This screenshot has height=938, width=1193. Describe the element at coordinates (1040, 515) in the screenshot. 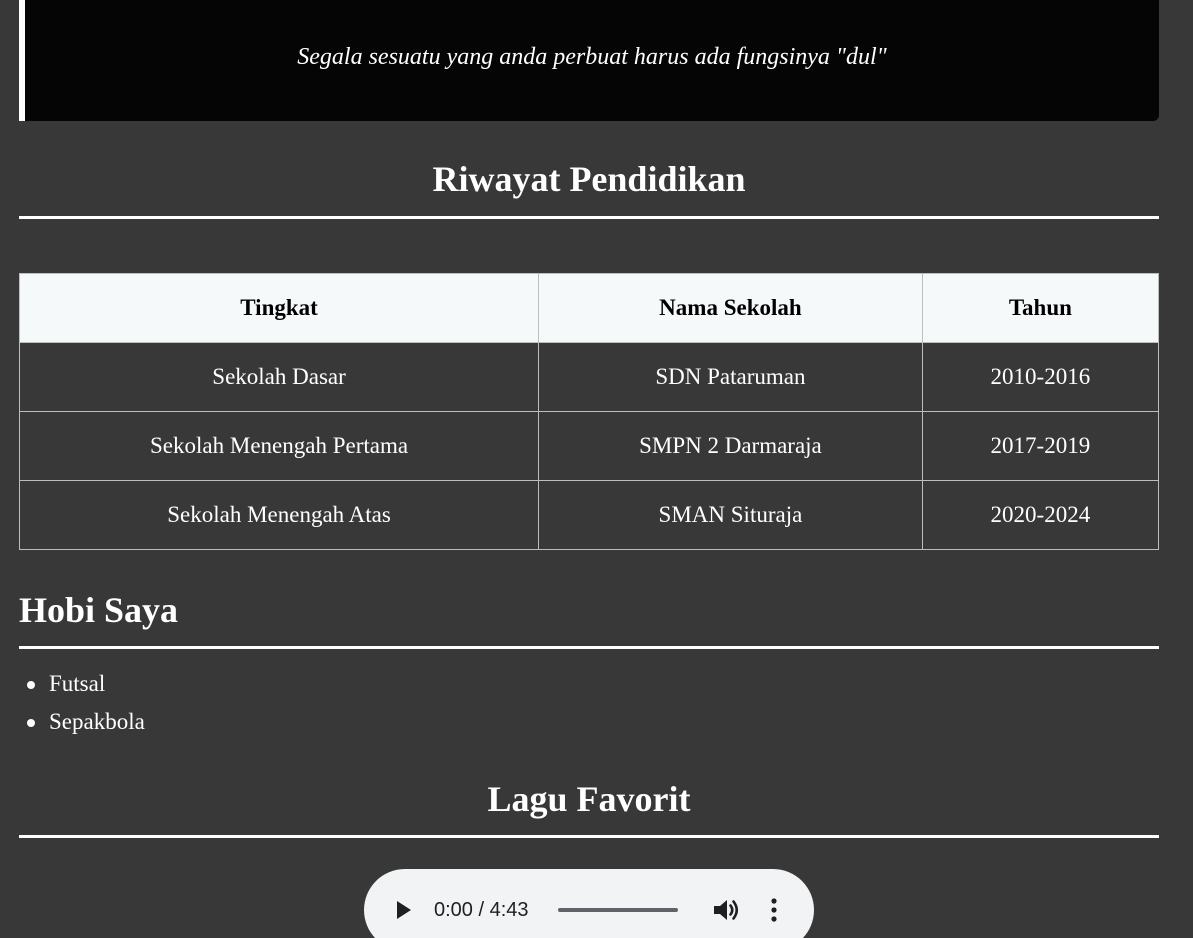

I see `cell-tahun: 2020-2024` at that location.